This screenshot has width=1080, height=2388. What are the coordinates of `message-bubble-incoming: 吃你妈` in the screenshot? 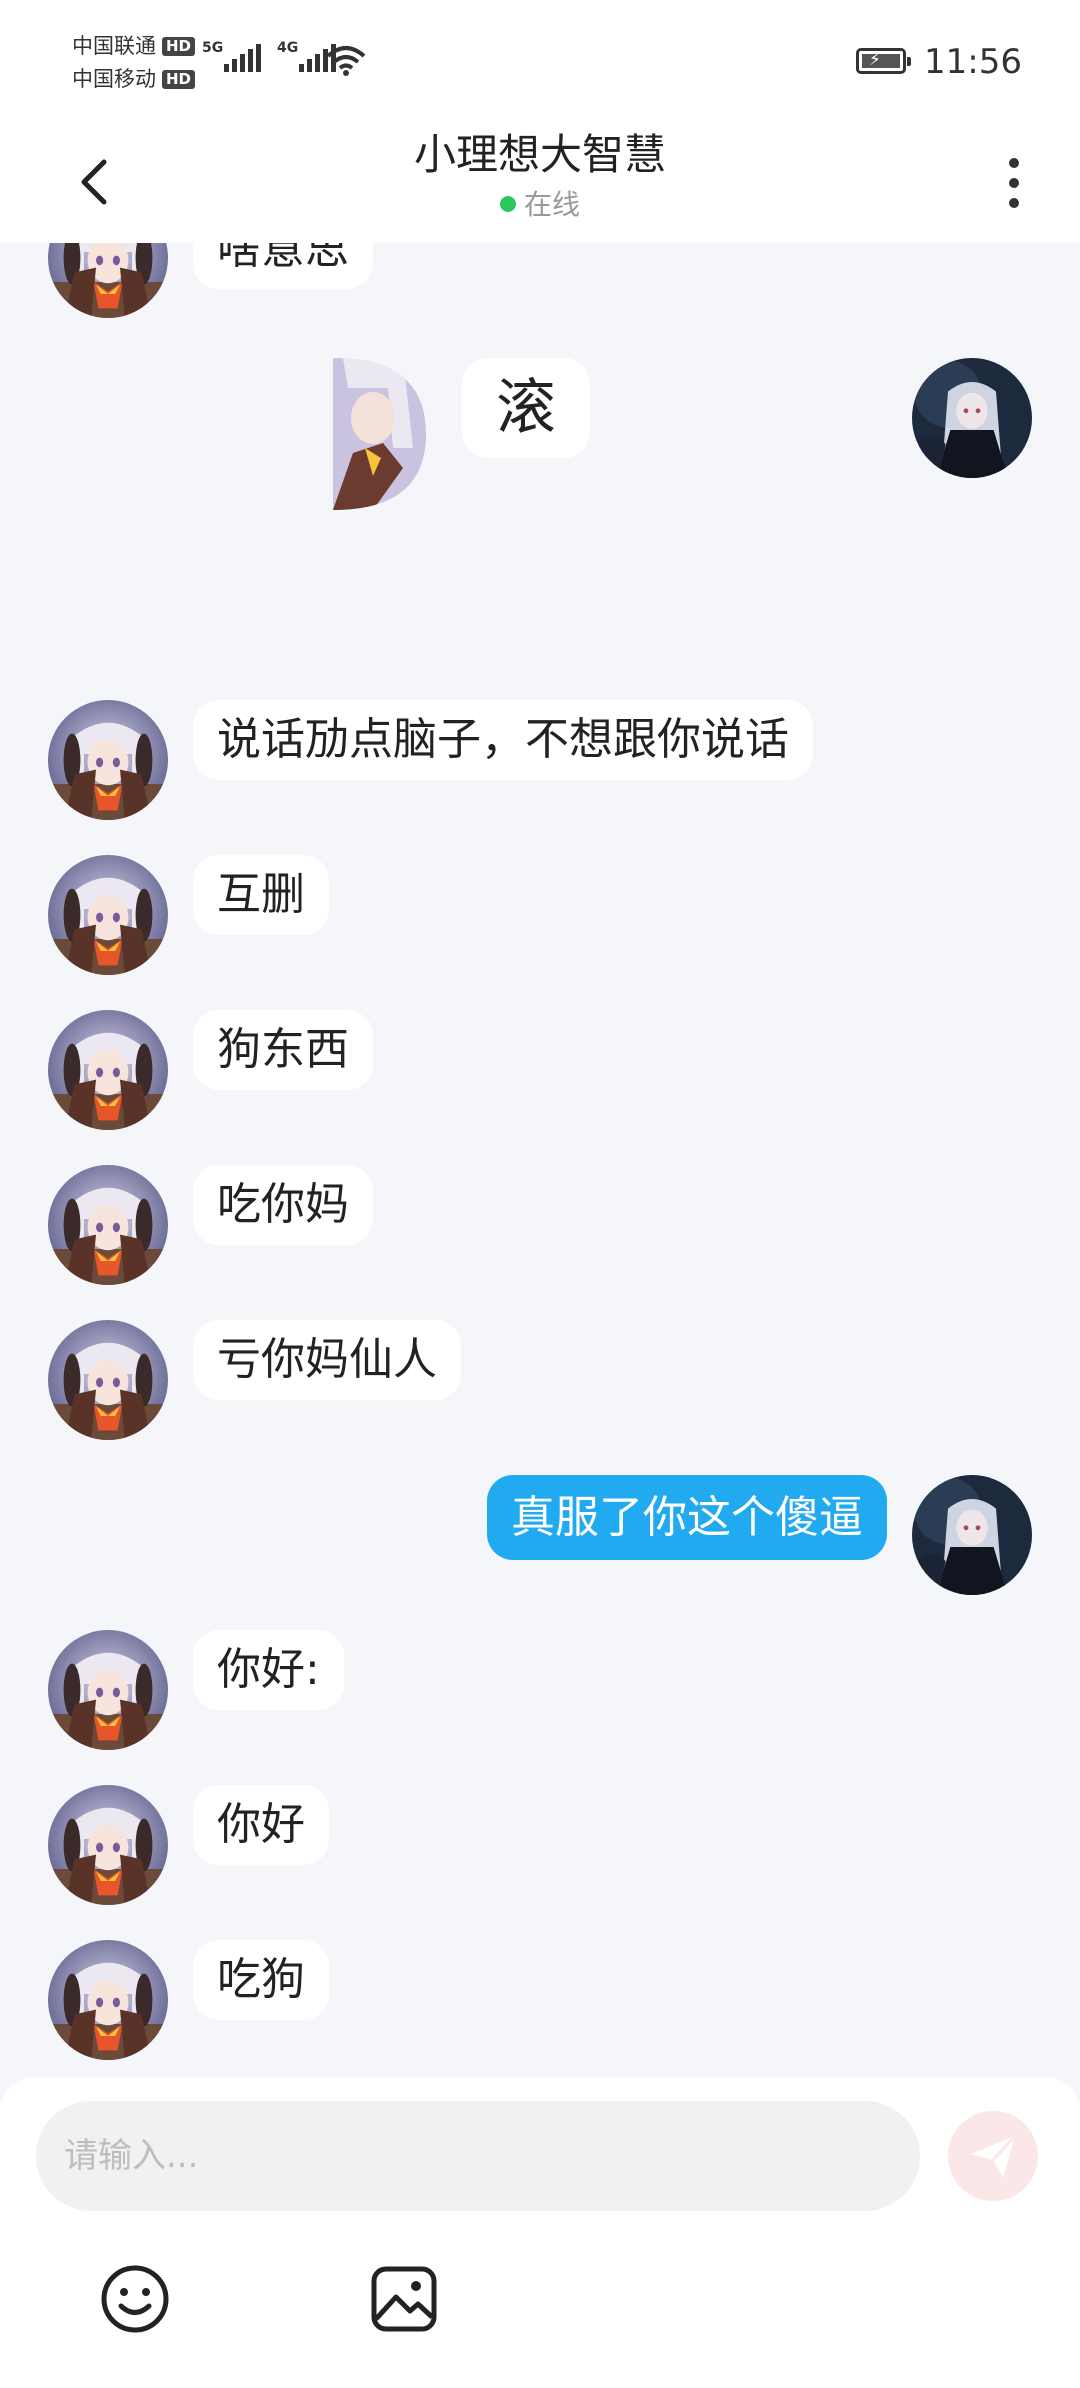 It's located at (283, 1205).